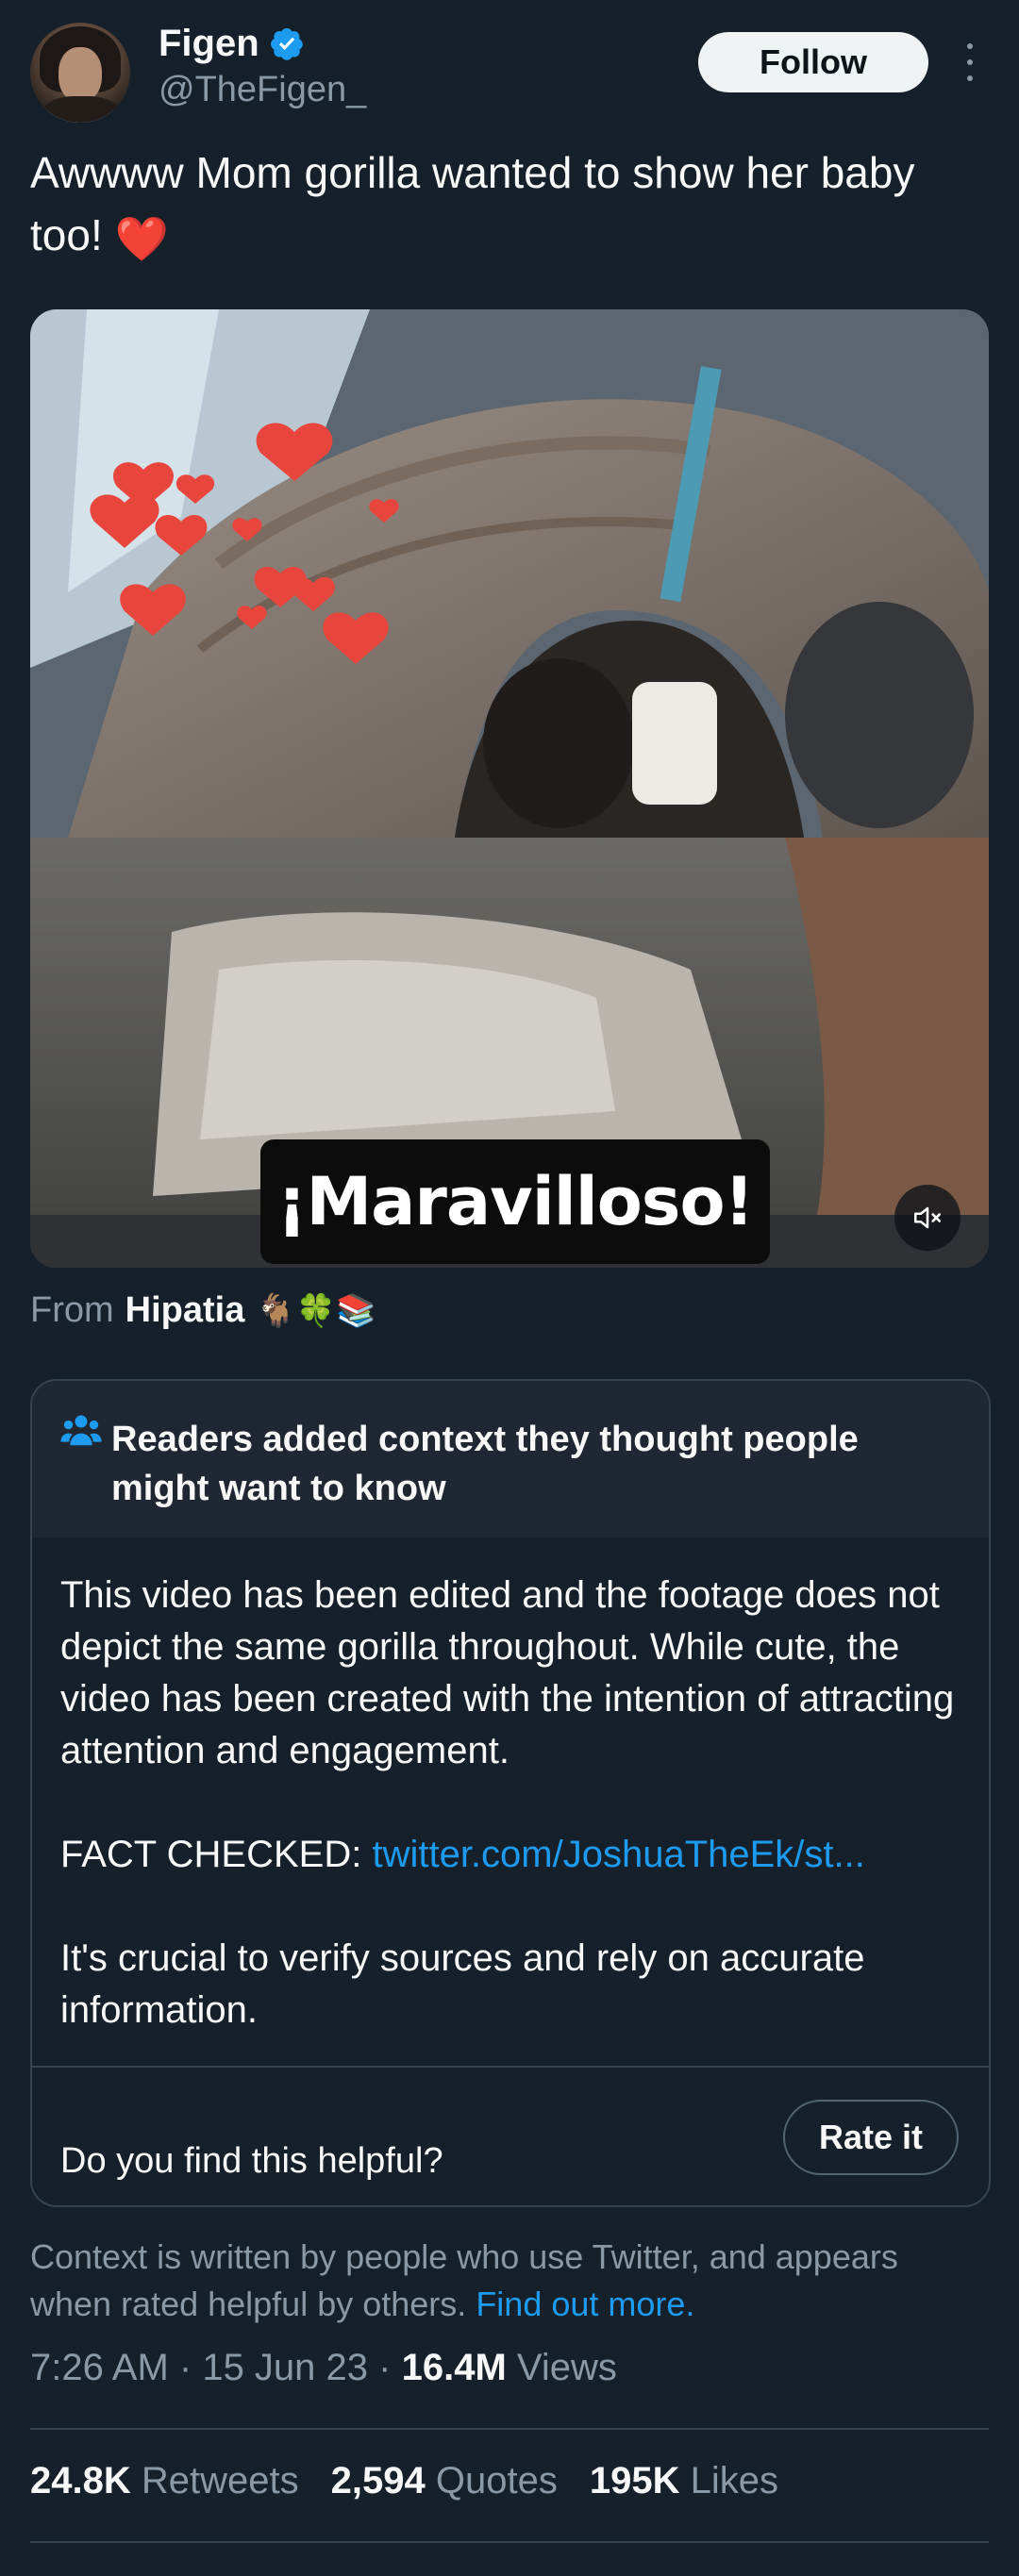  What do you see at coordinates (454, 2368) in the screenshot?
I see `views-count: 16.4M` at bounding box center [454, 2368].